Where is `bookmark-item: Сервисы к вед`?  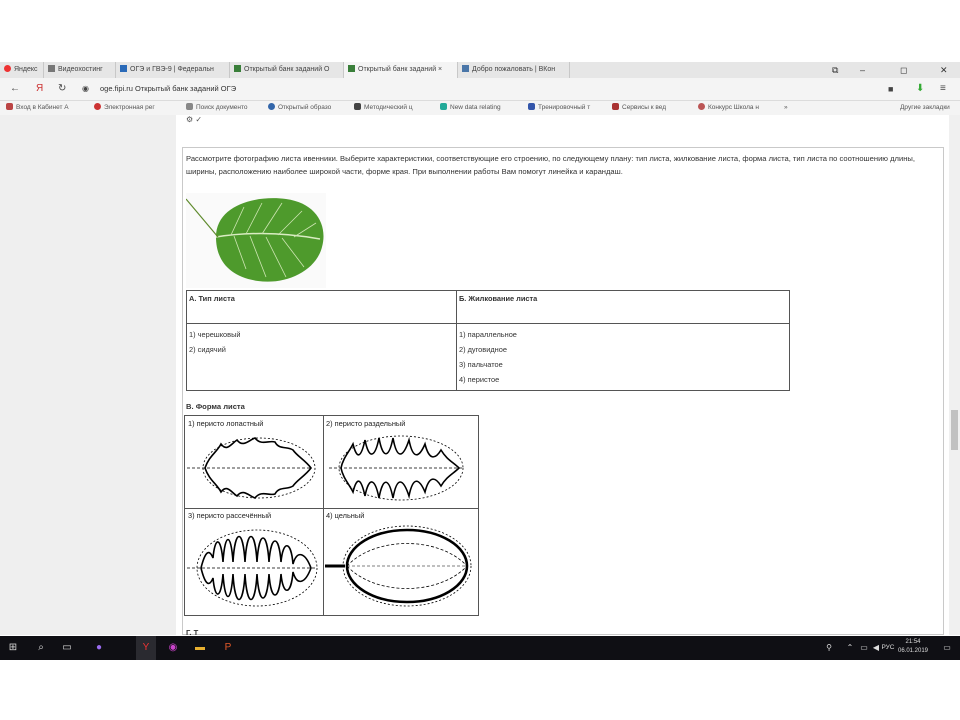
bookmark-item: Сервисы к вед is located at coordinates (639, 108).